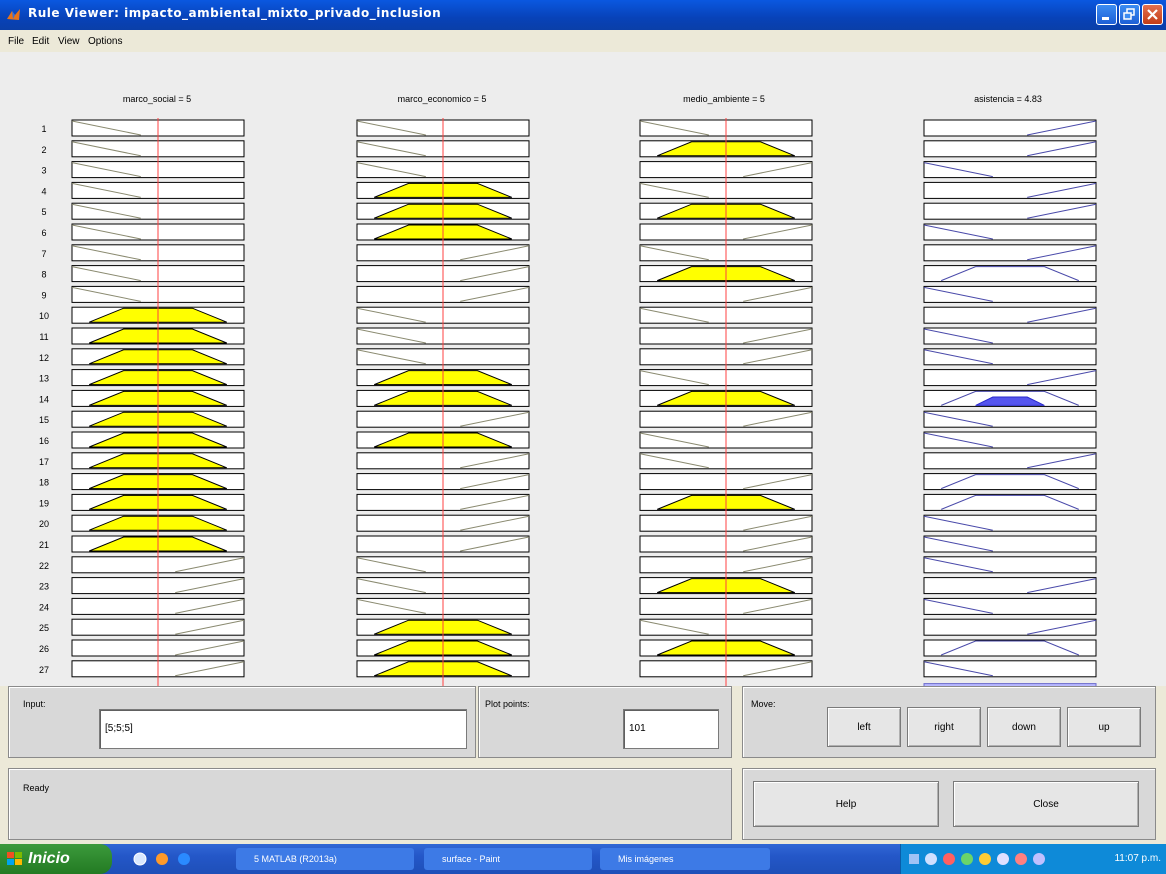 Image resolution: width=1166 pixels, height=874 pixels. Describe the element at coordinates (43, 233) in the screenshot. I see `rule-number: 6` at that location.